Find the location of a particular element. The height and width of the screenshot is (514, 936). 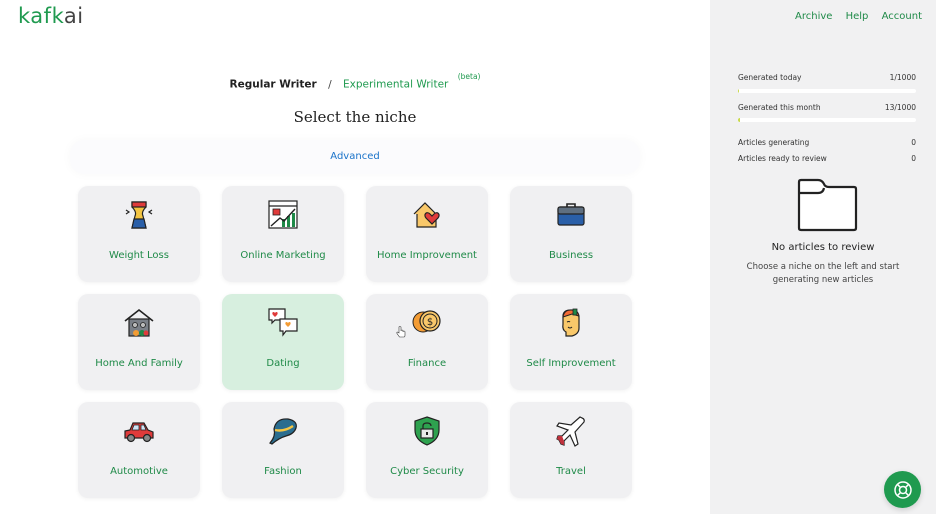

progress-generated-month is located at coordinates (827, 120).